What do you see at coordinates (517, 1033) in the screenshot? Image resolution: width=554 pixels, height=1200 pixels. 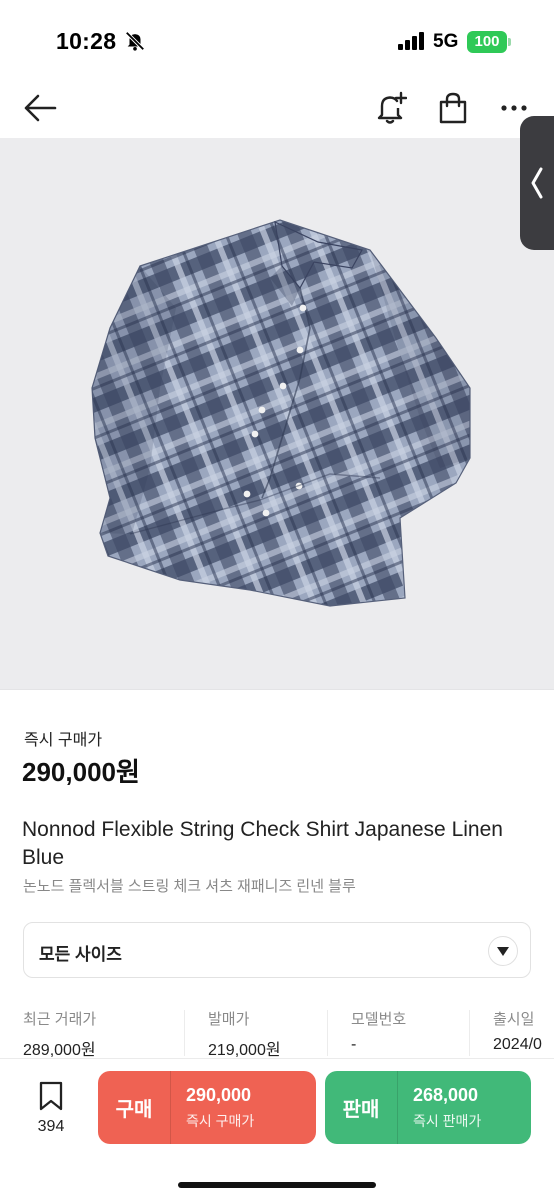 I see `release-date: 출시일 2024/0` at bounding box center [517, 1033].